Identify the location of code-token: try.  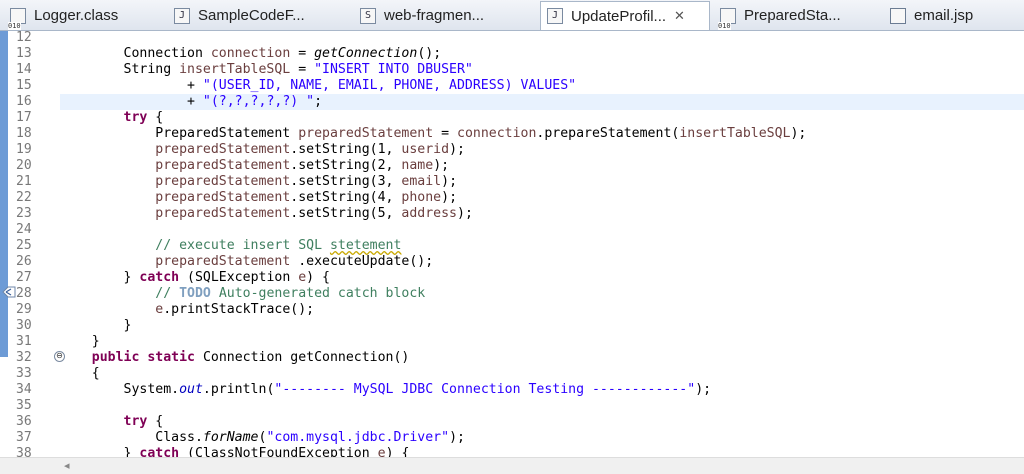
(135, 117).